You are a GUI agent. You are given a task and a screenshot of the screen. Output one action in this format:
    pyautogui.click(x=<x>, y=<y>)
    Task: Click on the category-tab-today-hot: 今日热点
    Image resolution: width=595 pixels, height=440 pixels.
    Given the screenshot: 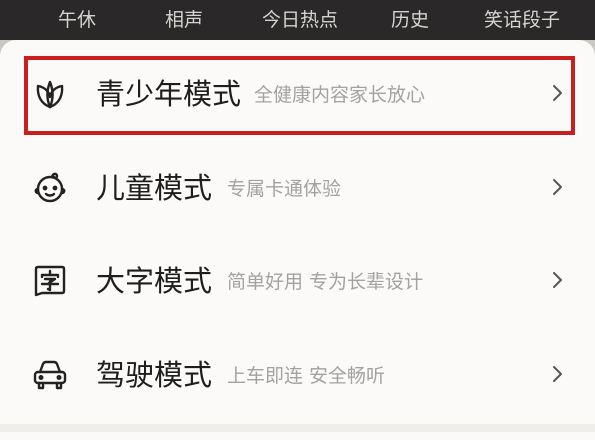 What is the action you would take?
    pyautogui.click(x=300, y=20)
    